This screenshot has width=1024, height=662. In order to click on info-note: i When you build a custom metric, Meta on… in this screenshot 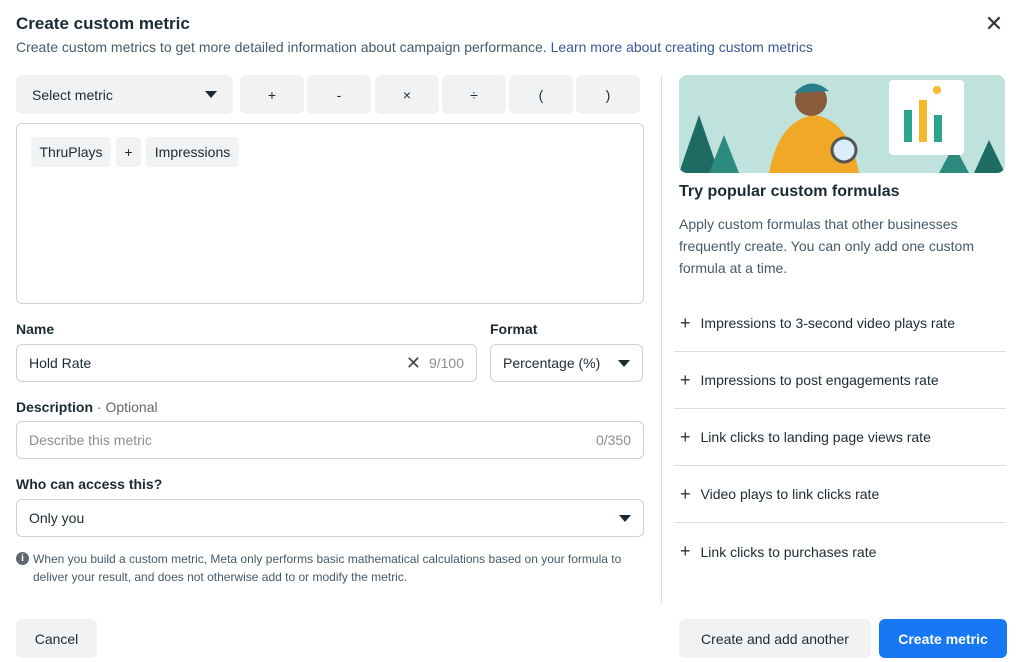, I will do `click(326, 568)`.